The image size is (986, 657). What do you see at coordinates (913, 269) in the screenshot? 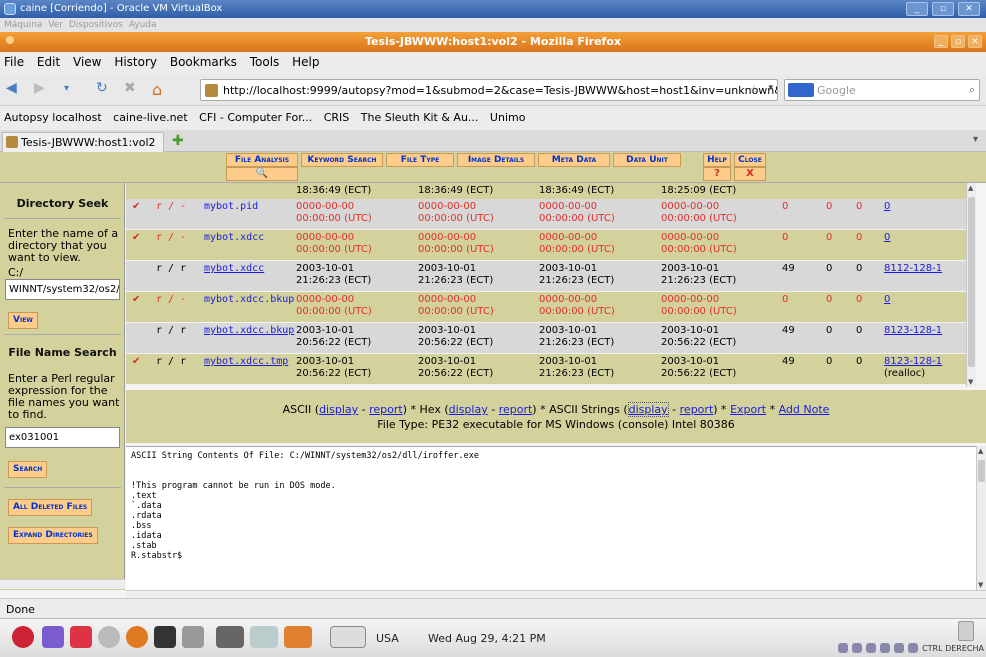
I see `row-meta: 8112-128-1` at bounding box center [913, 269].